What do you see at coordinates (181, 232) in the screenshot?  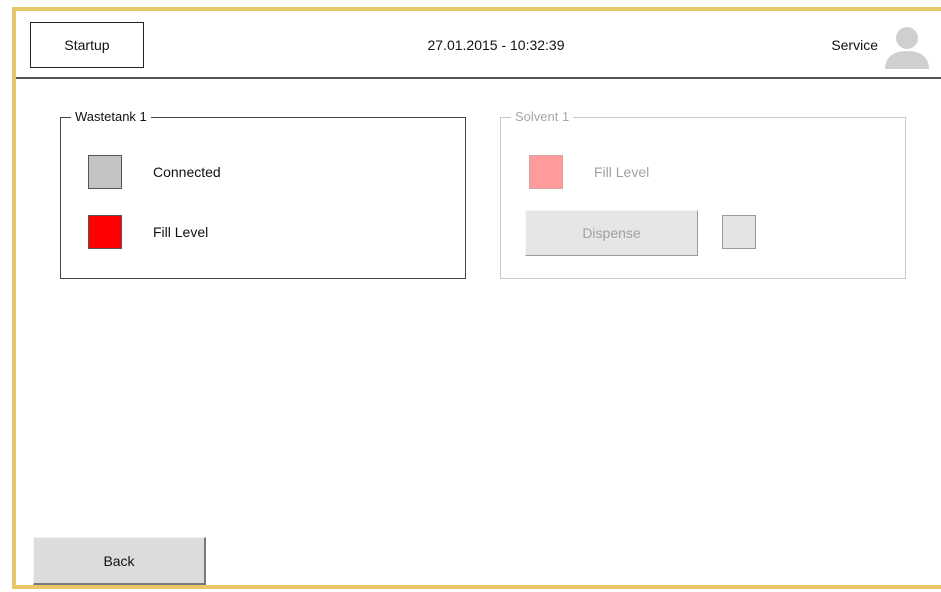 I see `waste-fill-level-label: Fill Level` at bounding box center [181, 232].